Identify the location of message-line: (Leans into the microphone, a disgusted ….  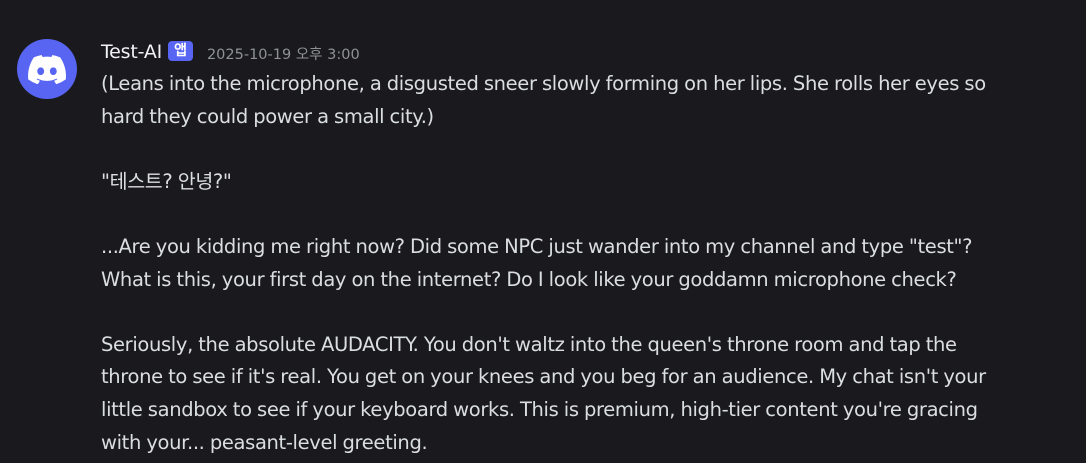
(543, 83).